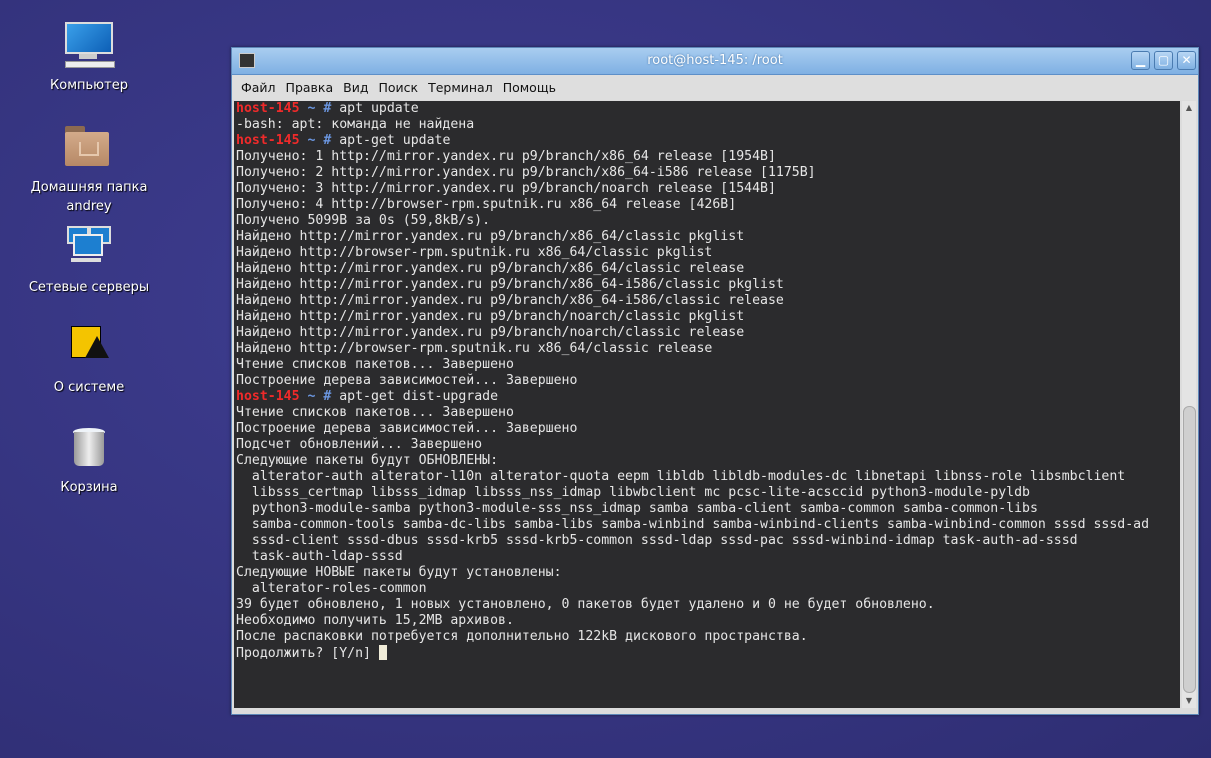  I want to click on desktop-icon-label: Сетевые серверы, so click(89, 287).